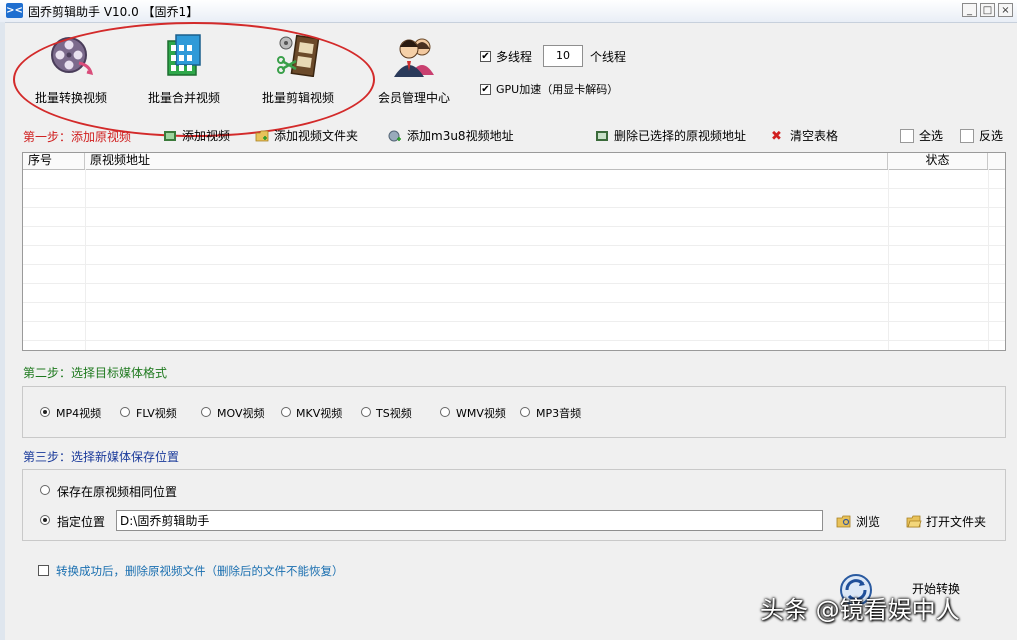 This screenshot has height=640, width=1017. I want to click on add-folder-button: 添加视频文件夹, so click(306, 136).